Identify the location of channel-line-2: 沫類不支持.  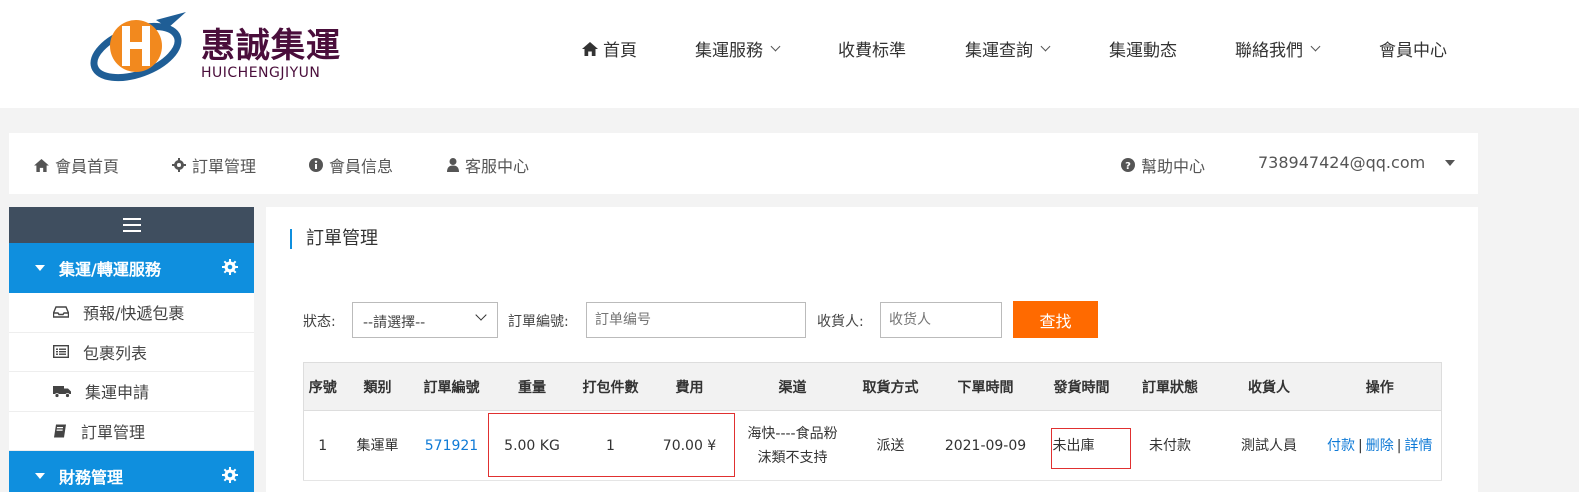
(792, 457).